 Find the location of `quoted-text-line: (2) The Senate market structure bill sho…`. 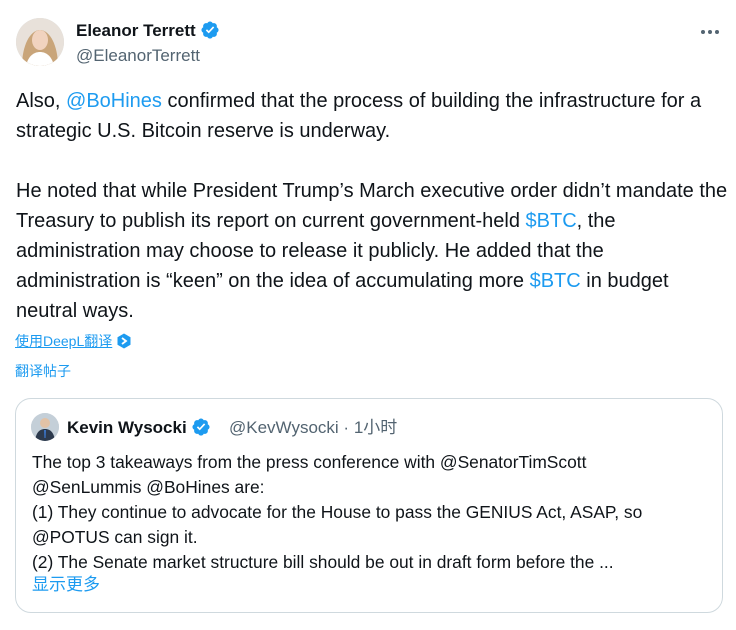

quoted-text-line: (2) The Senate market structure bill sho… is located at coordinates (323, 562).